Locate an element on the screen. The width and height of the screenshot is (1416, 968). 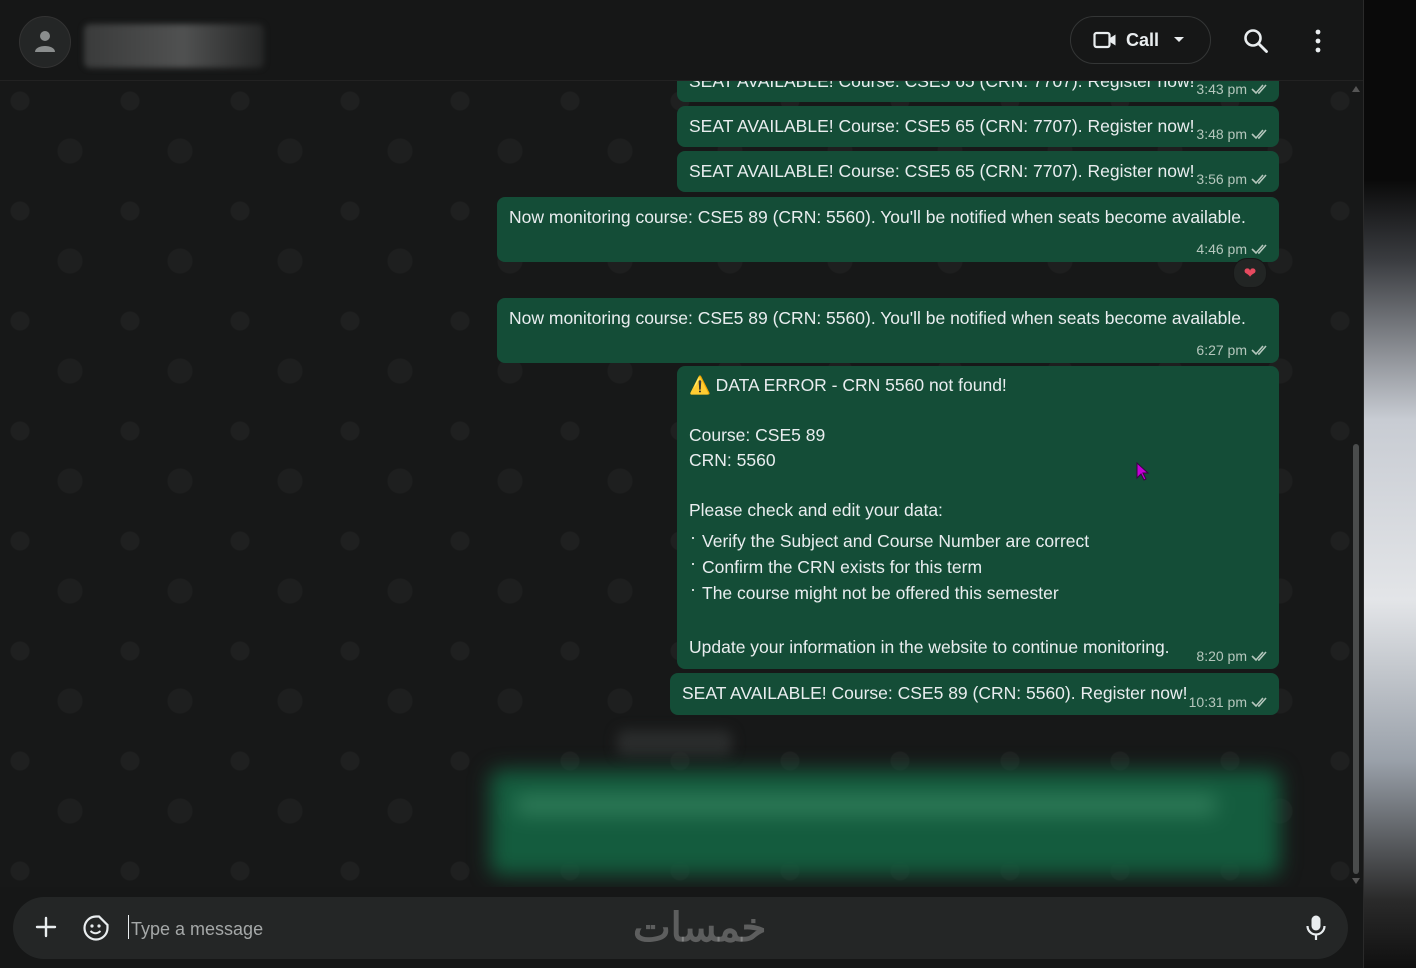
avatar is located at coordinates (45, 42).